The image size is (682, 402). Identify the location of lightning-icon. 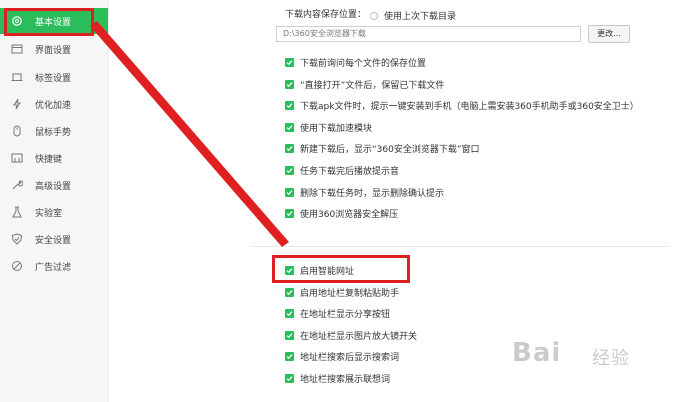
(16, 104).